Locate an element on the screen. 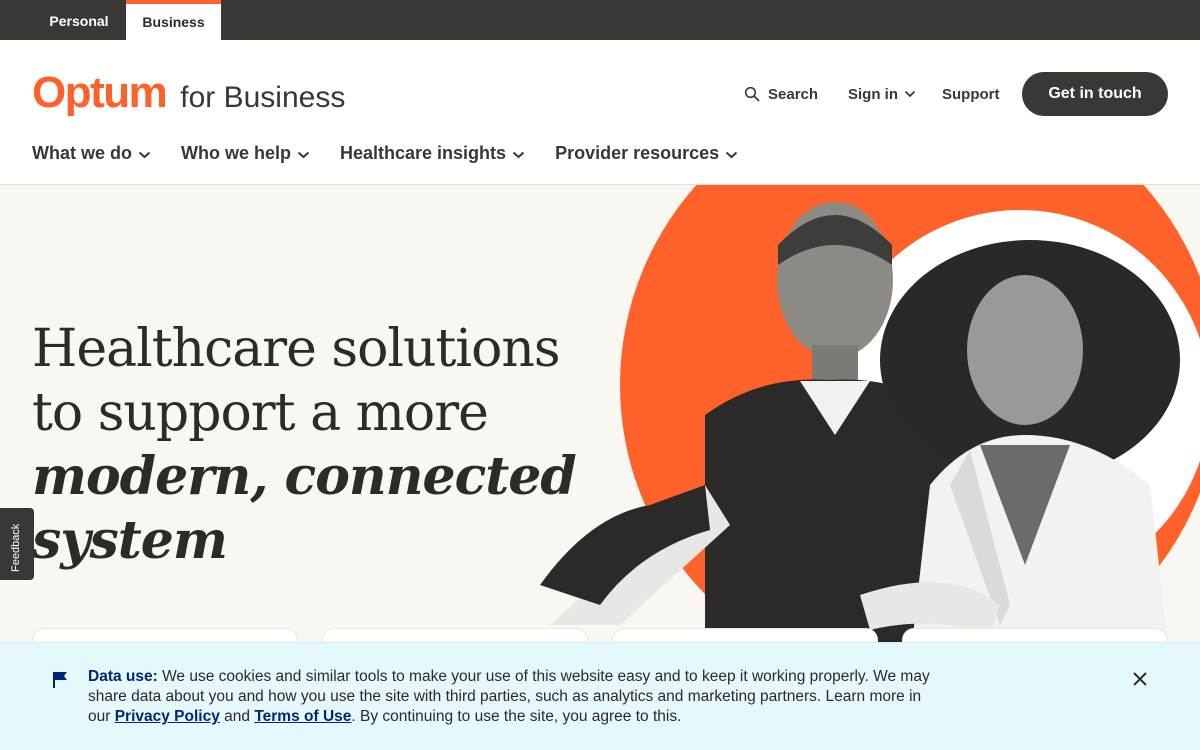  nav-item-label: Who we help is located at coordinates (236, 152).